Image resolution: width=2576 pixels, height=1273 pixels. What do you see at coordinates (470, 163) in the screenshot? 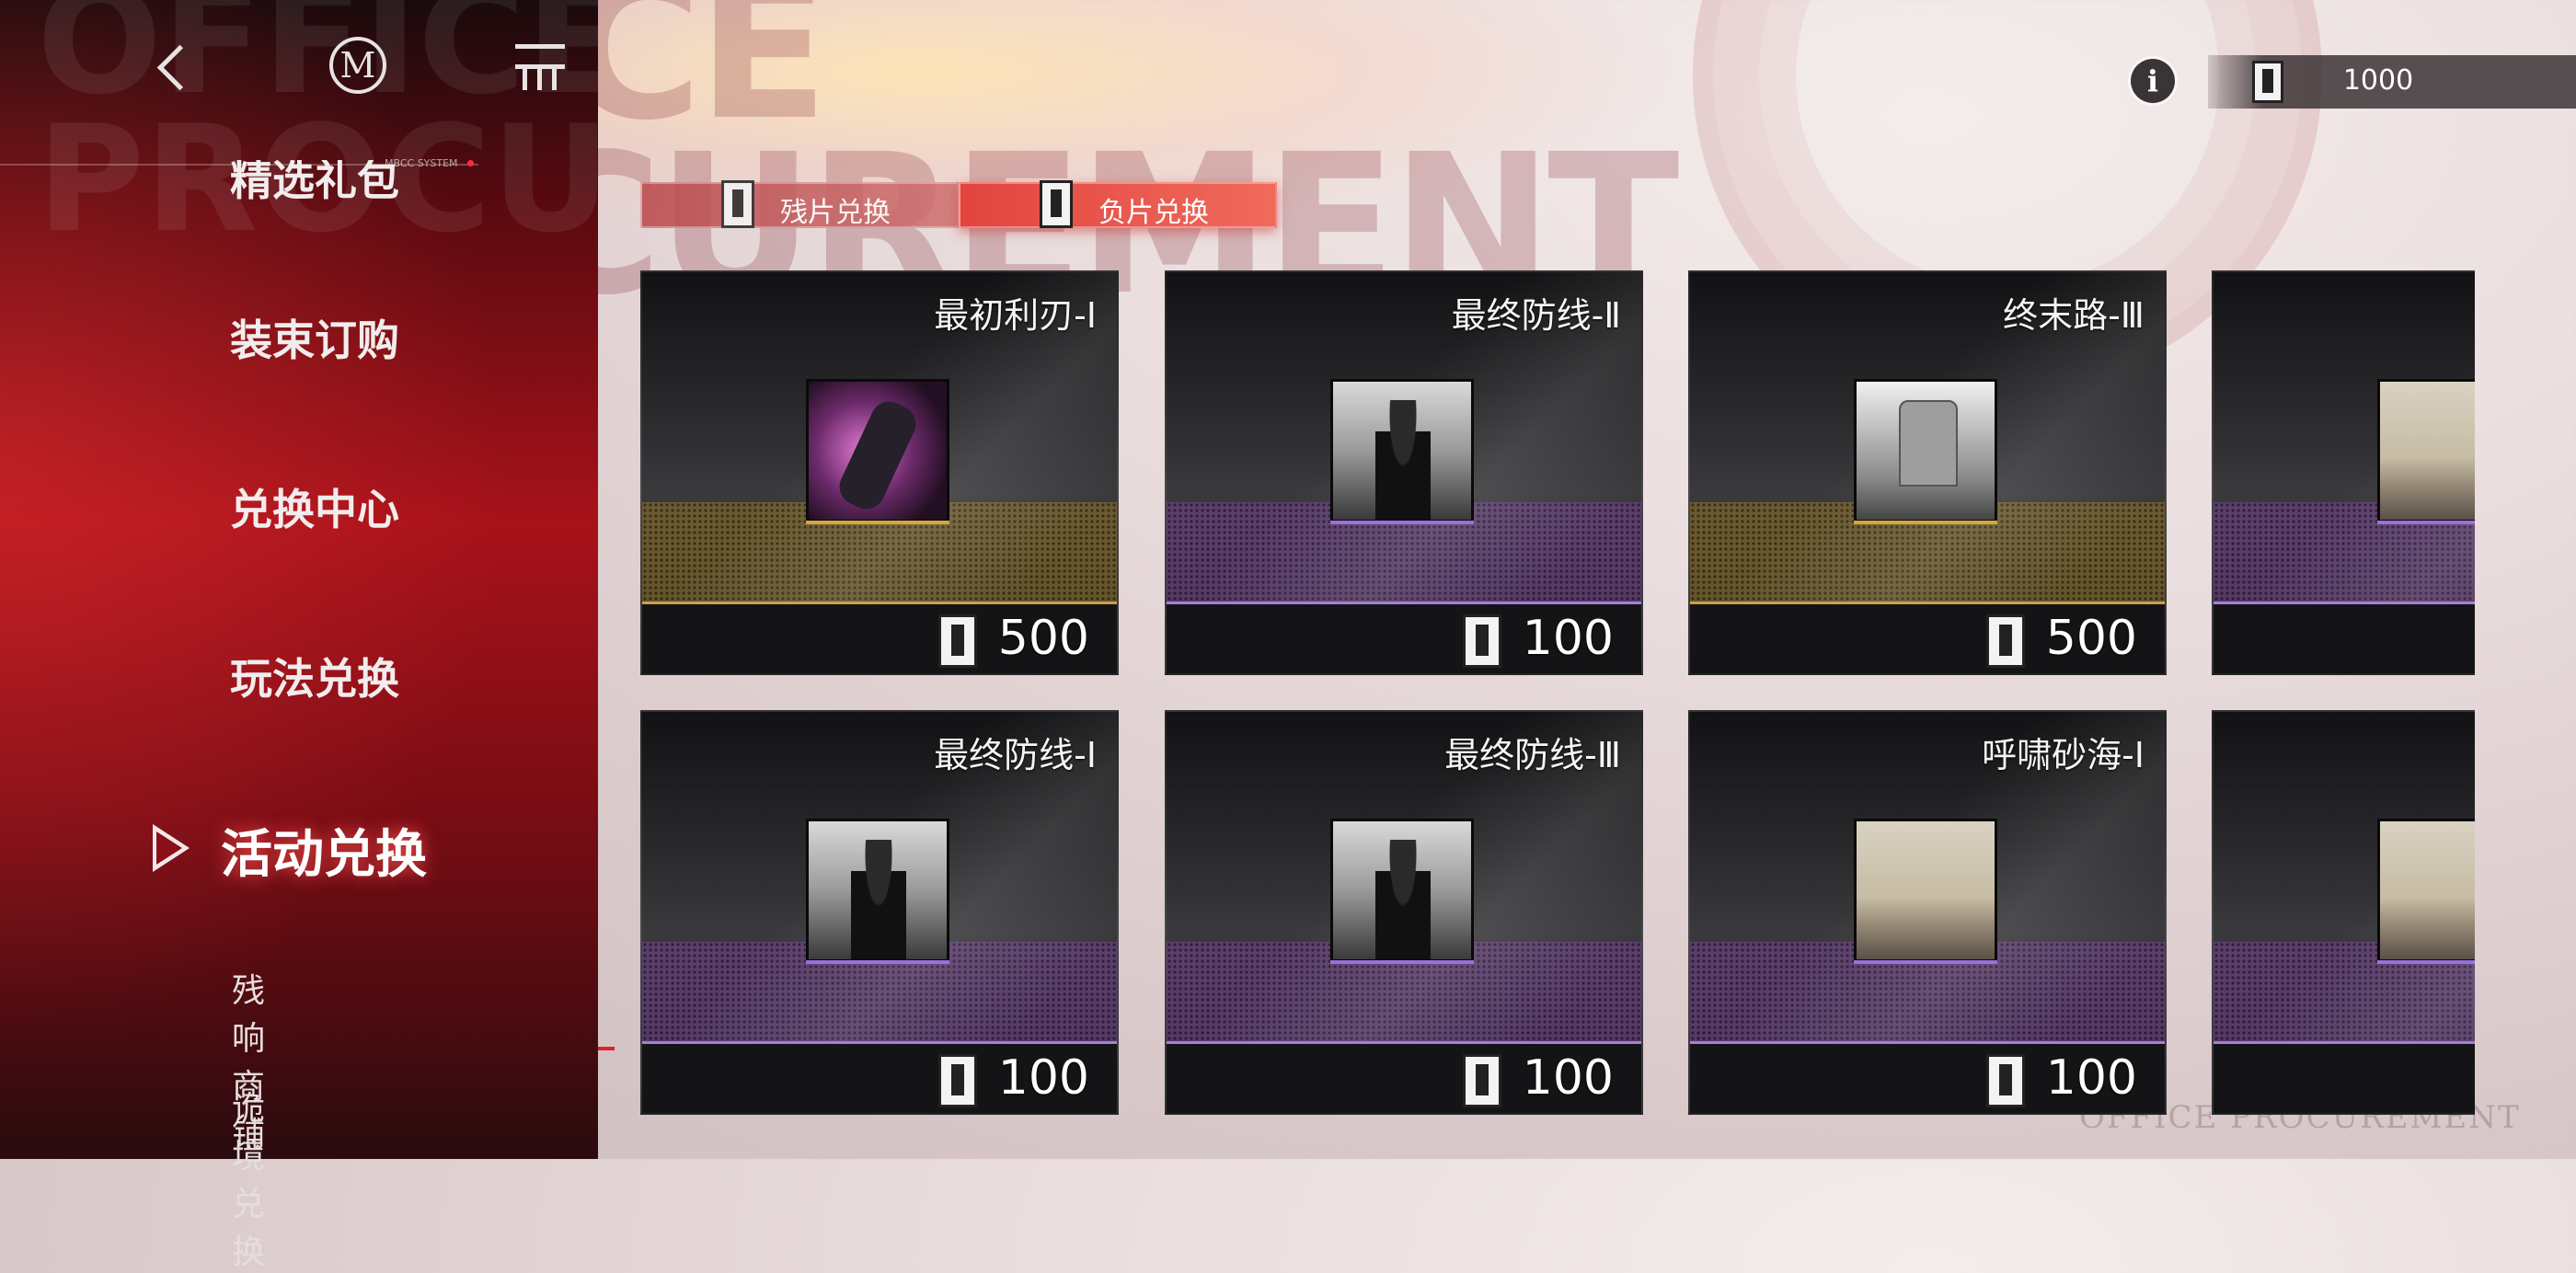
I see `system-status-dot` at bounding box center [470, 163].